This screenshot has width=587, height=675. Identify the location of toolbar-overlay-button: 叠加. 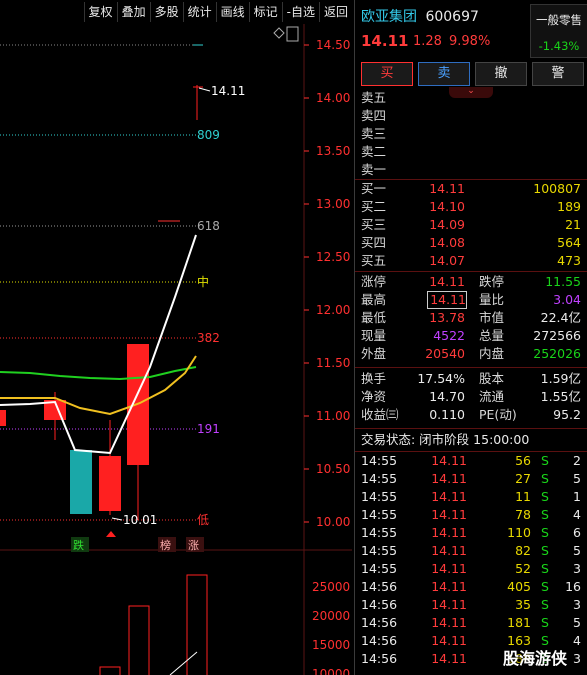
(133, 12).